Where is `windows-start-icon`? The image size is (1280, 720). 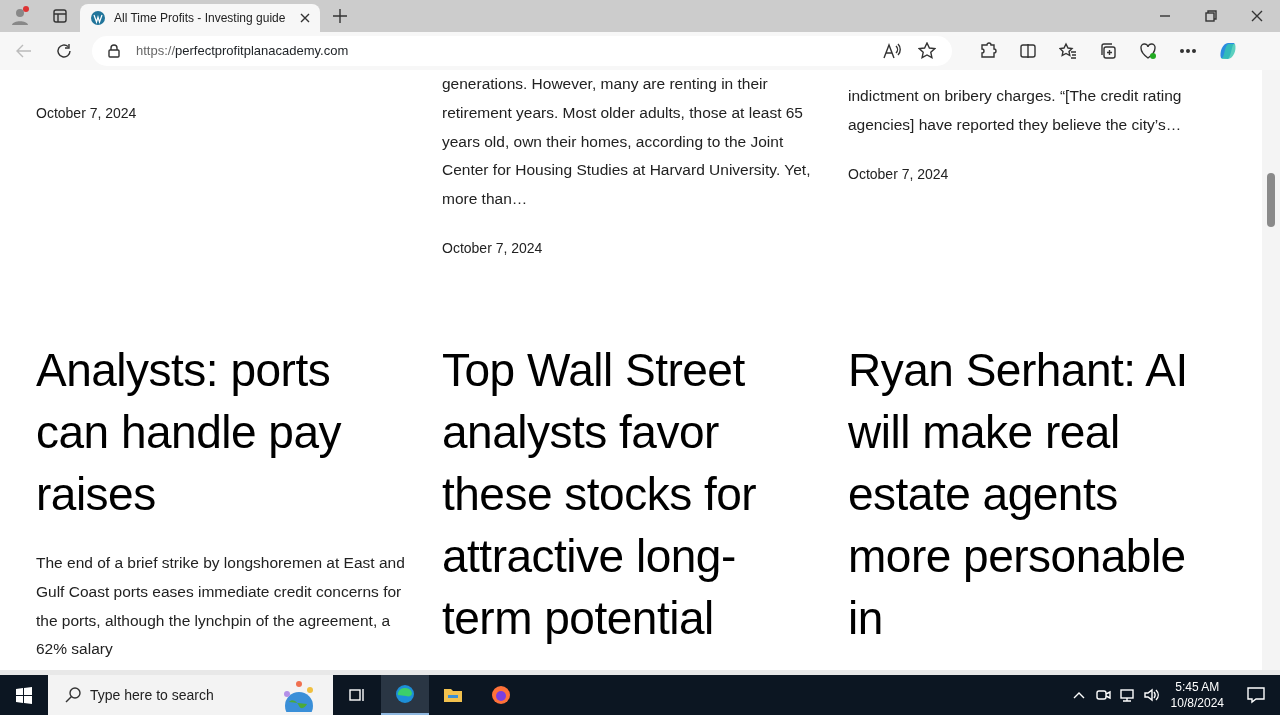
windows-start-icon is located at coordinates (24, 695).